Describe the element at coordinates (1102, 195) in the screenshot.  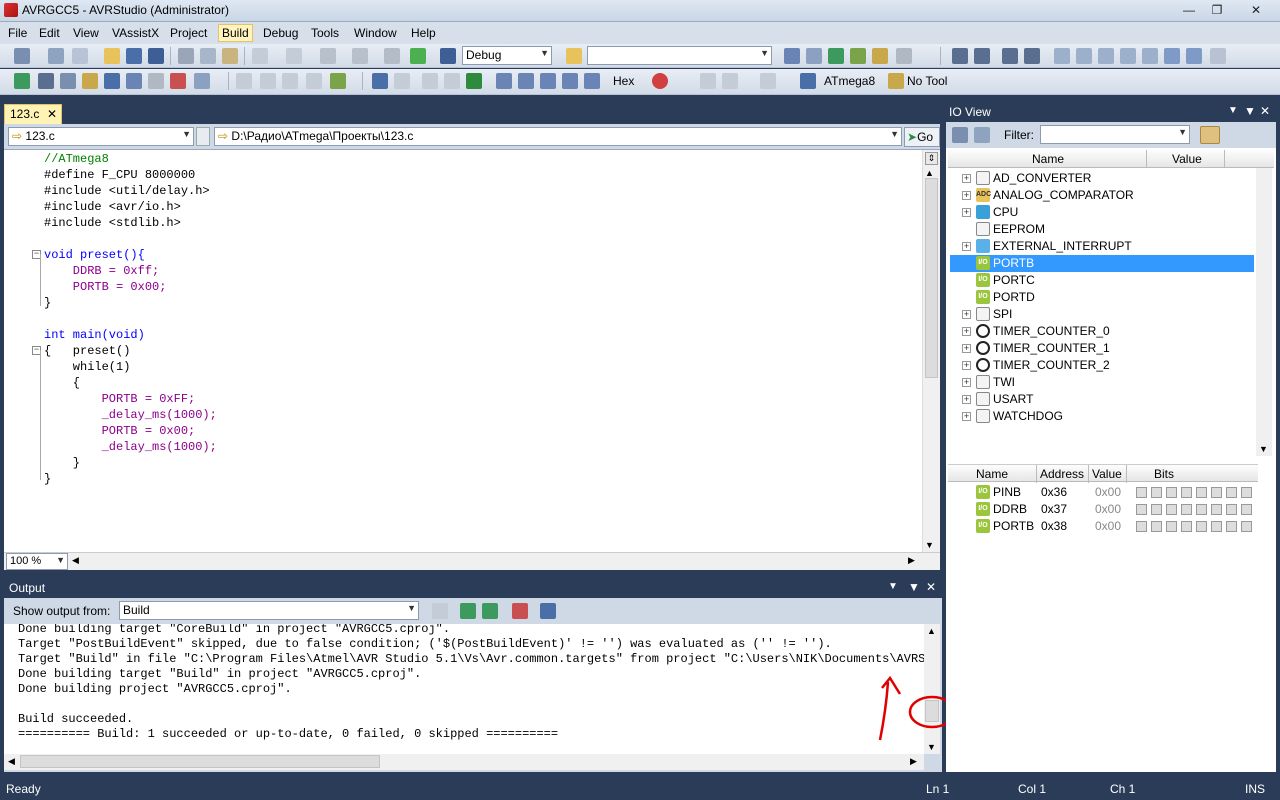
I see `io-tree-item: + ADC ANALOG_COMPARATOR` at that location.